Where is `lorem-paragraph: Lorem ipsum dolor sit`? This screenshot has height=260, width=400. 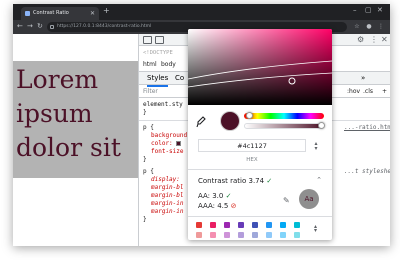
lorem-paragraph: Lorem ipsum dolor sit is located at coordinates (68, 113).